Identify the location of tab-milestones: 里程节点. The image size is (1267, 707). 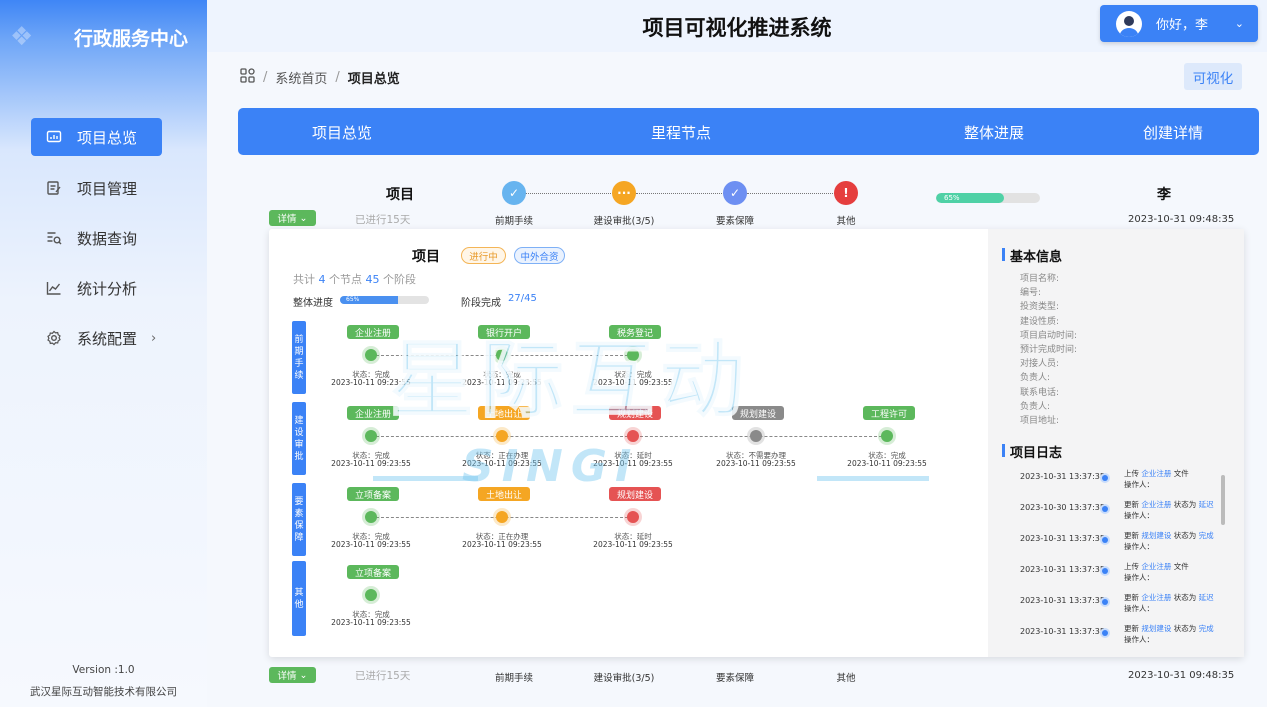
(681, 132).